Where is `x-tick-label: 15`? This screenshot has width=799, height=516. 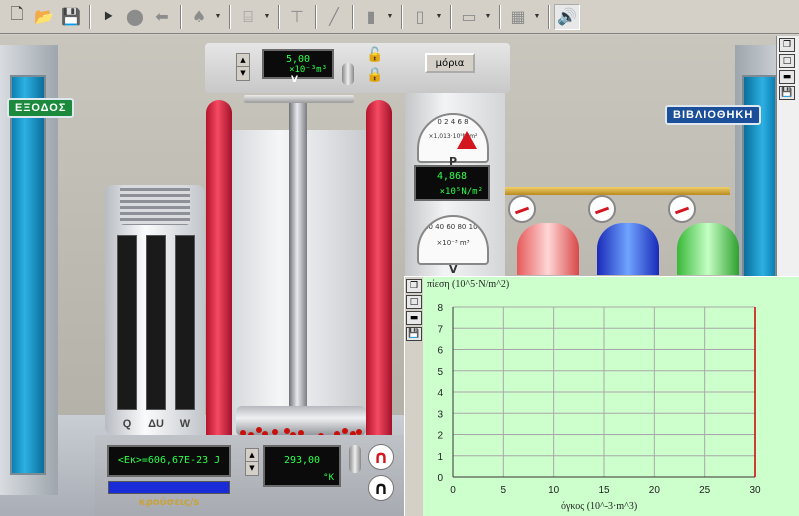
x-tick-label: 15 is located at coordinates (604, 490).